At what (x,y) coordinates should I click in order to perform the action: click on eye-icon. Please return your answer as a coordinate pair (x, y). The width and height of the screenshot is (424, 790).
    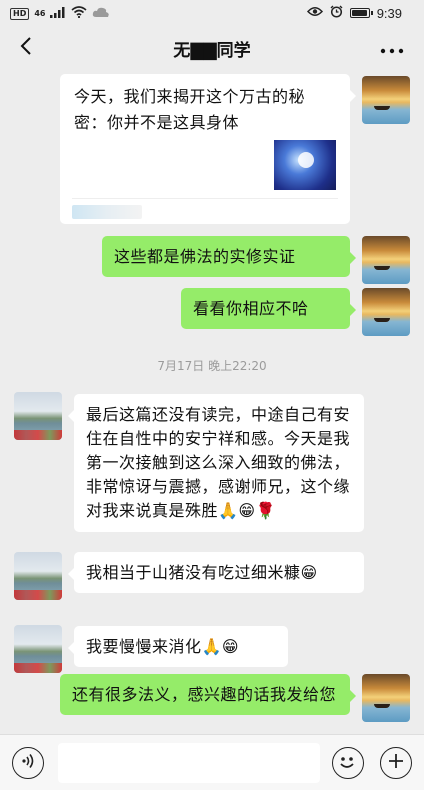
    Looking at the image, I should click on (314, 13).